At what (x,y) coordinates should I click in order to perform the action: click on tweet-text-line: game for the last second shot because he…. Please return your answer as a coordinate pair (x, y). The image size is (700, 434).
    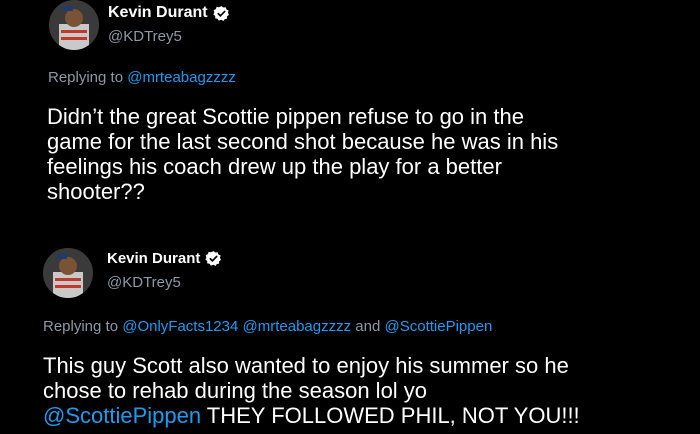
    Looking at the image, I should click on (303, 141).